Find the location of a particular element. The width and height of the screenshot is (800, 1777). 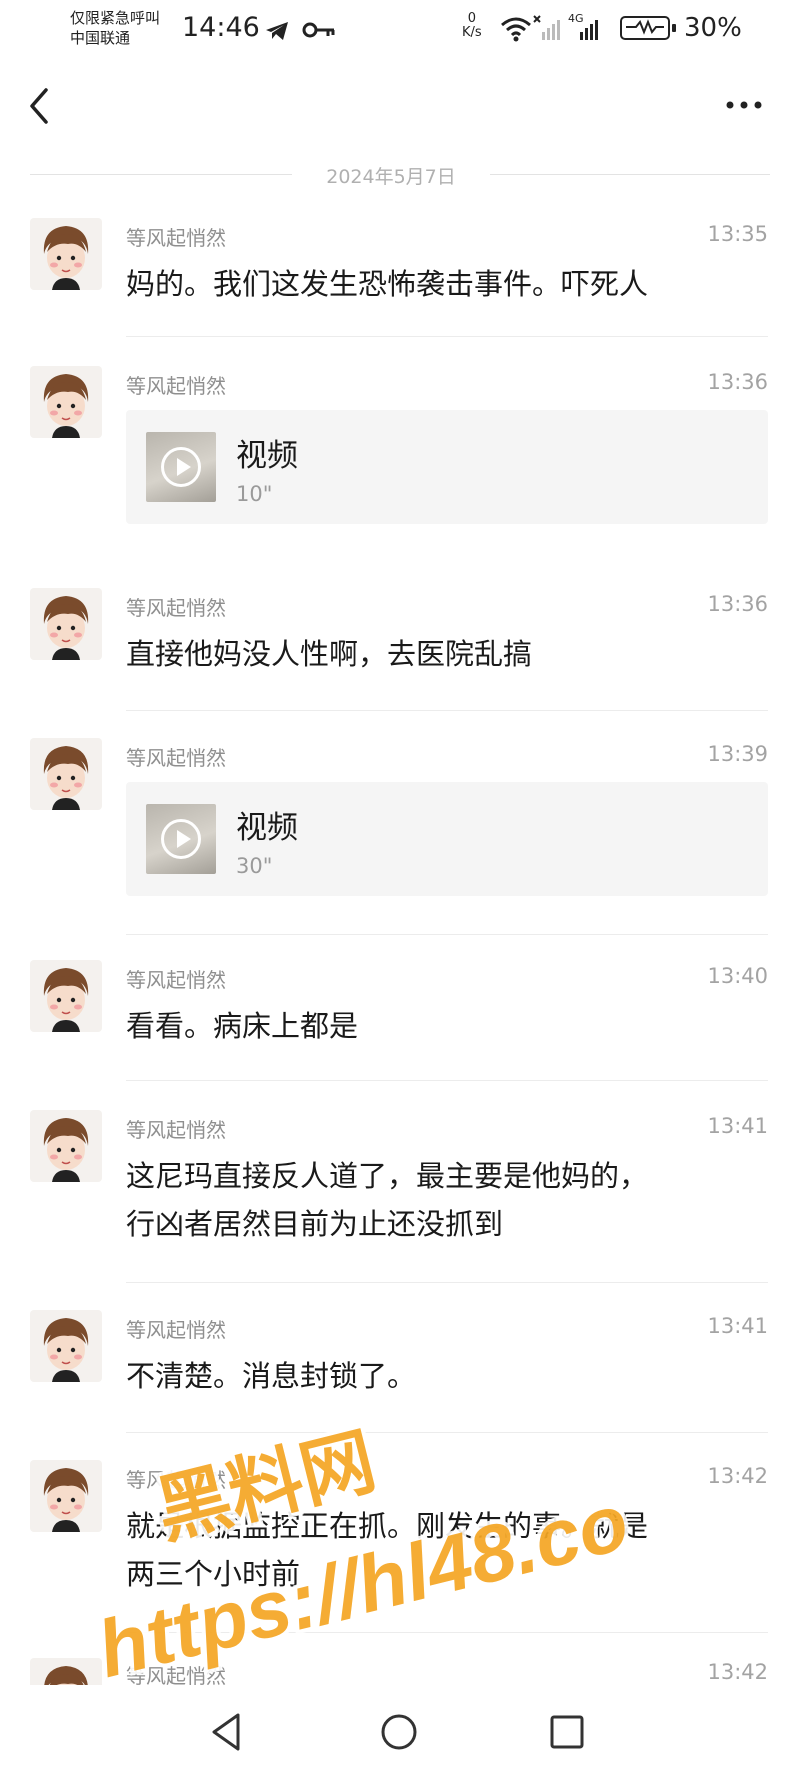

message-text-line: 两三个小时前 is located at coordinates (213, 1574).